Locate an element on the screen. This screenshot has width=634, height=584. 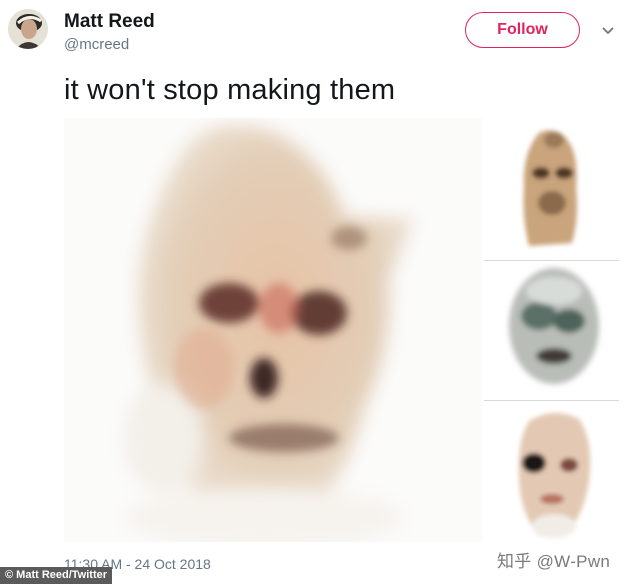
user-handle: @mcreed is located at coordinates (96, 44).